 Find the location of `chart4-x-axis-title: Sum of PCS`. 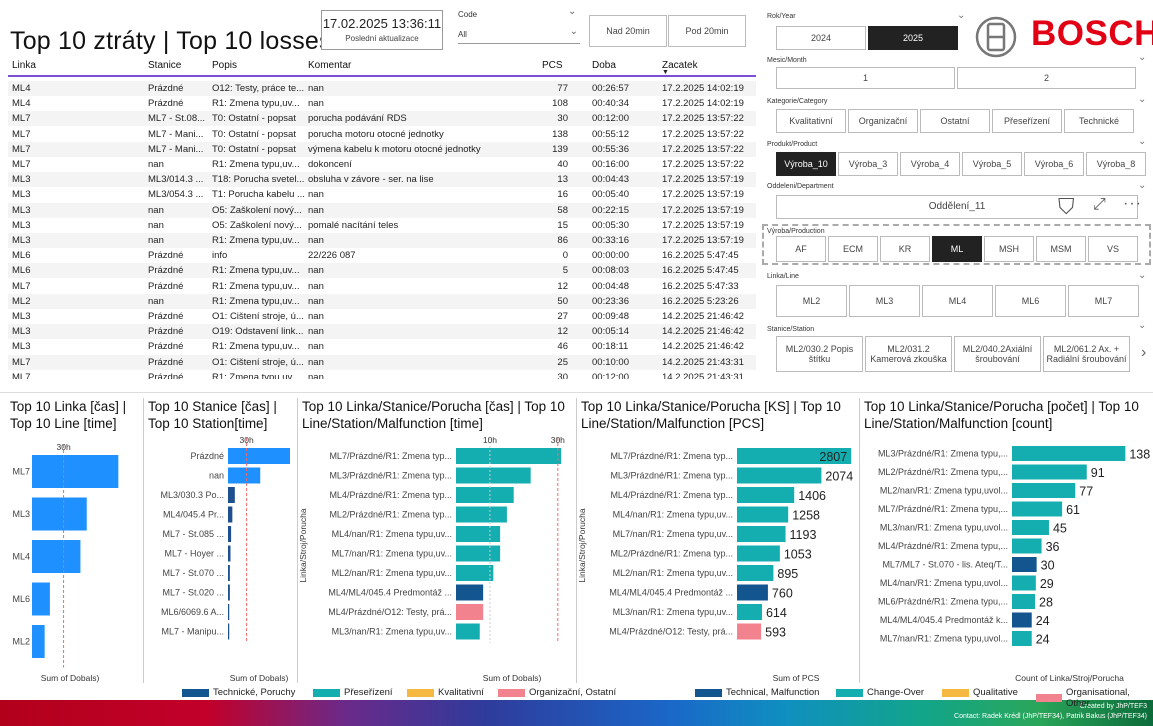

chart4-x-axis-title: Sum of PCS is located at coordinates (796, 678).